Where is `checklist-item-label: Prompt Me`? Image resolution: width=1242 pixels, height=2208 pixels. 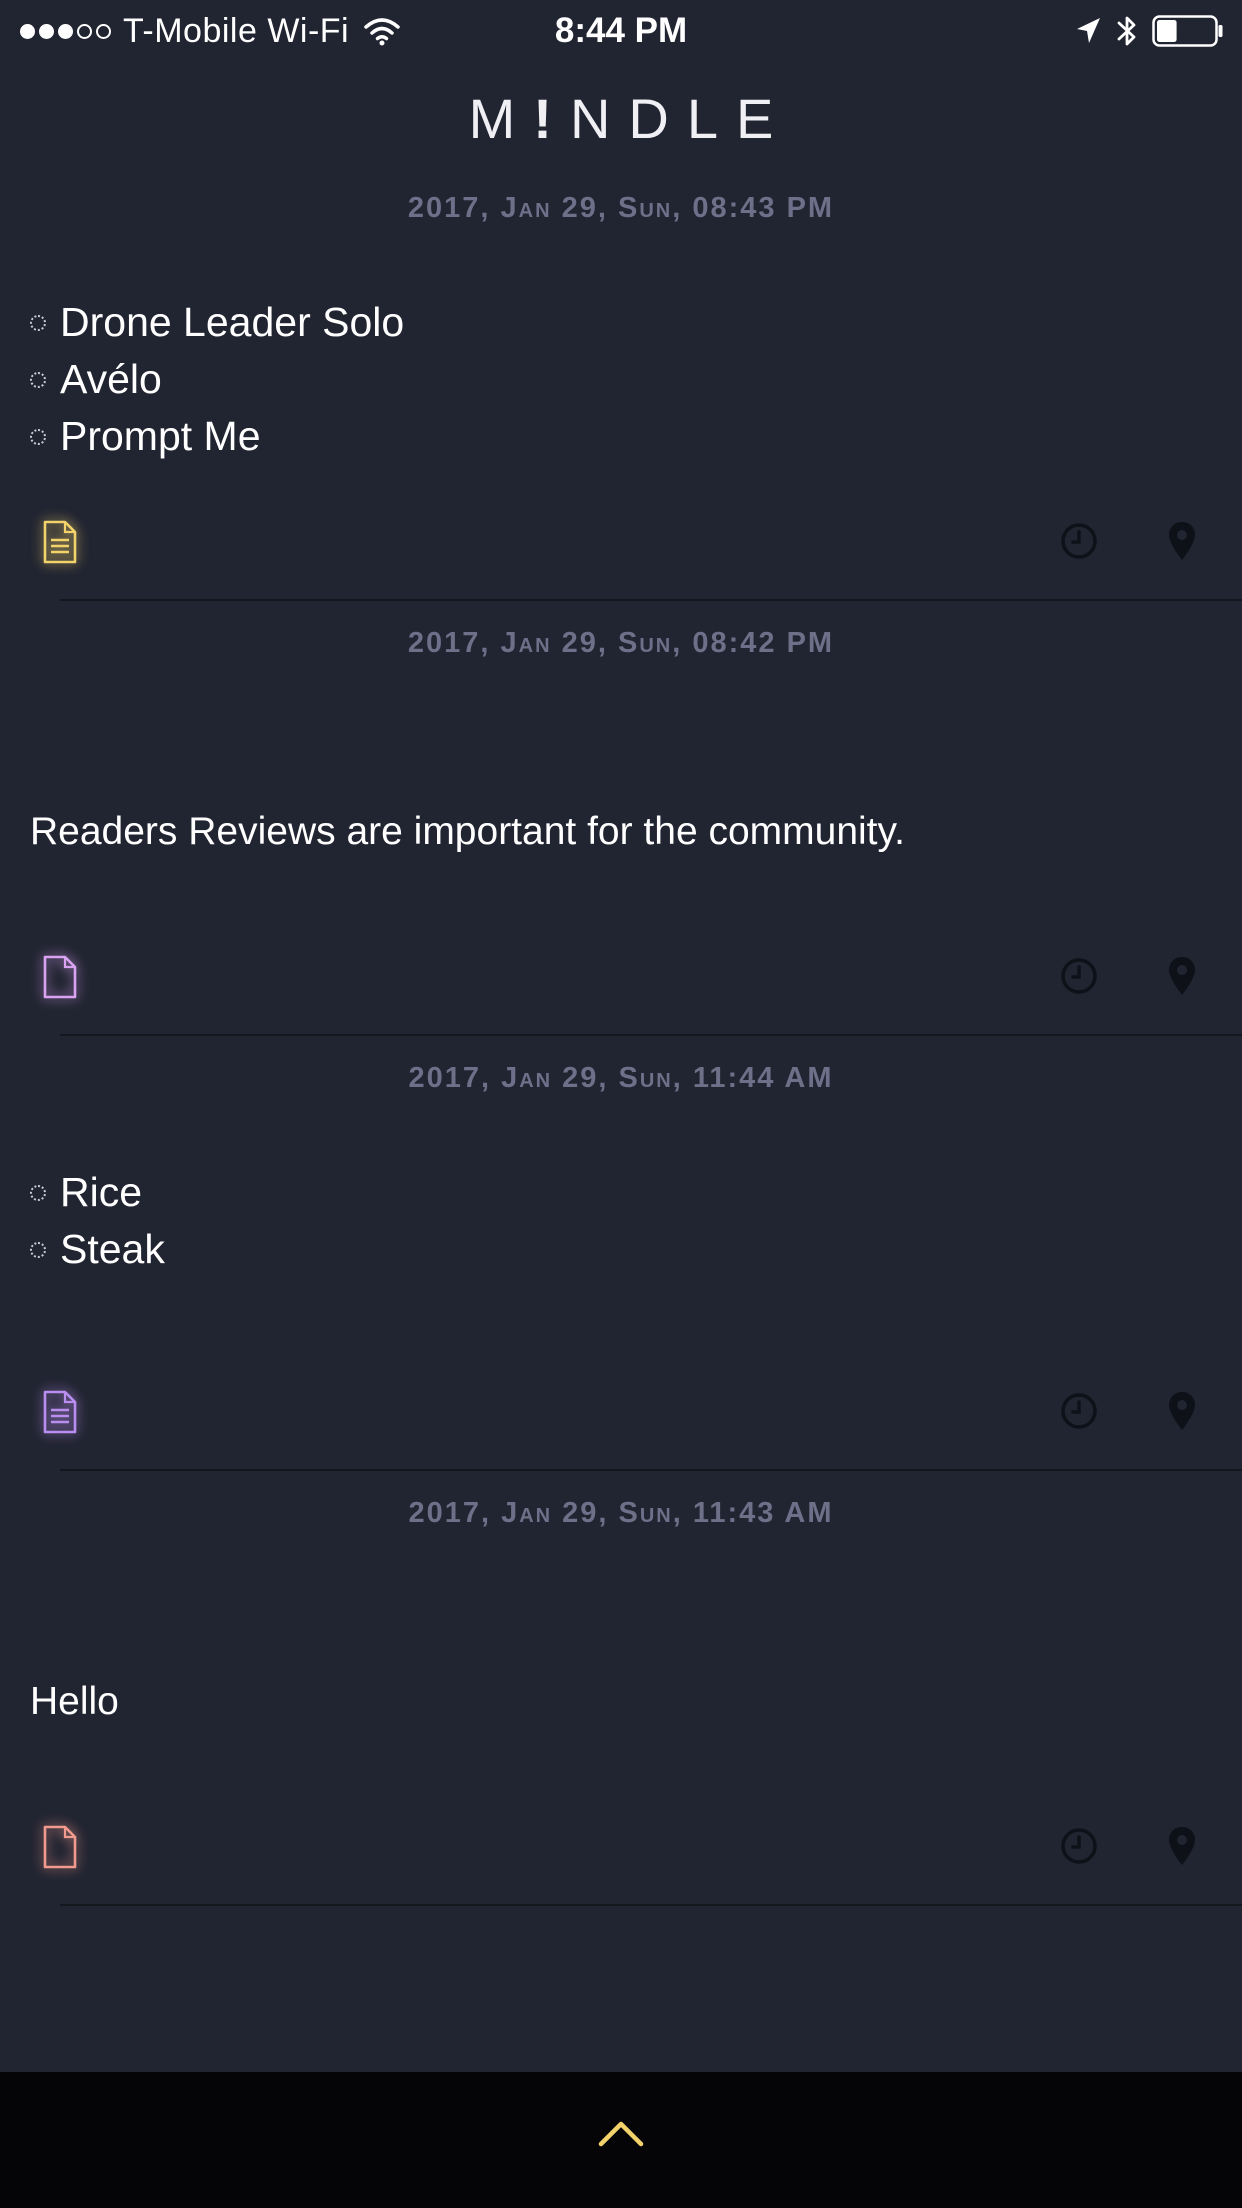 checklist-item-label: Prompt Me is located at coordinates (160, 436).